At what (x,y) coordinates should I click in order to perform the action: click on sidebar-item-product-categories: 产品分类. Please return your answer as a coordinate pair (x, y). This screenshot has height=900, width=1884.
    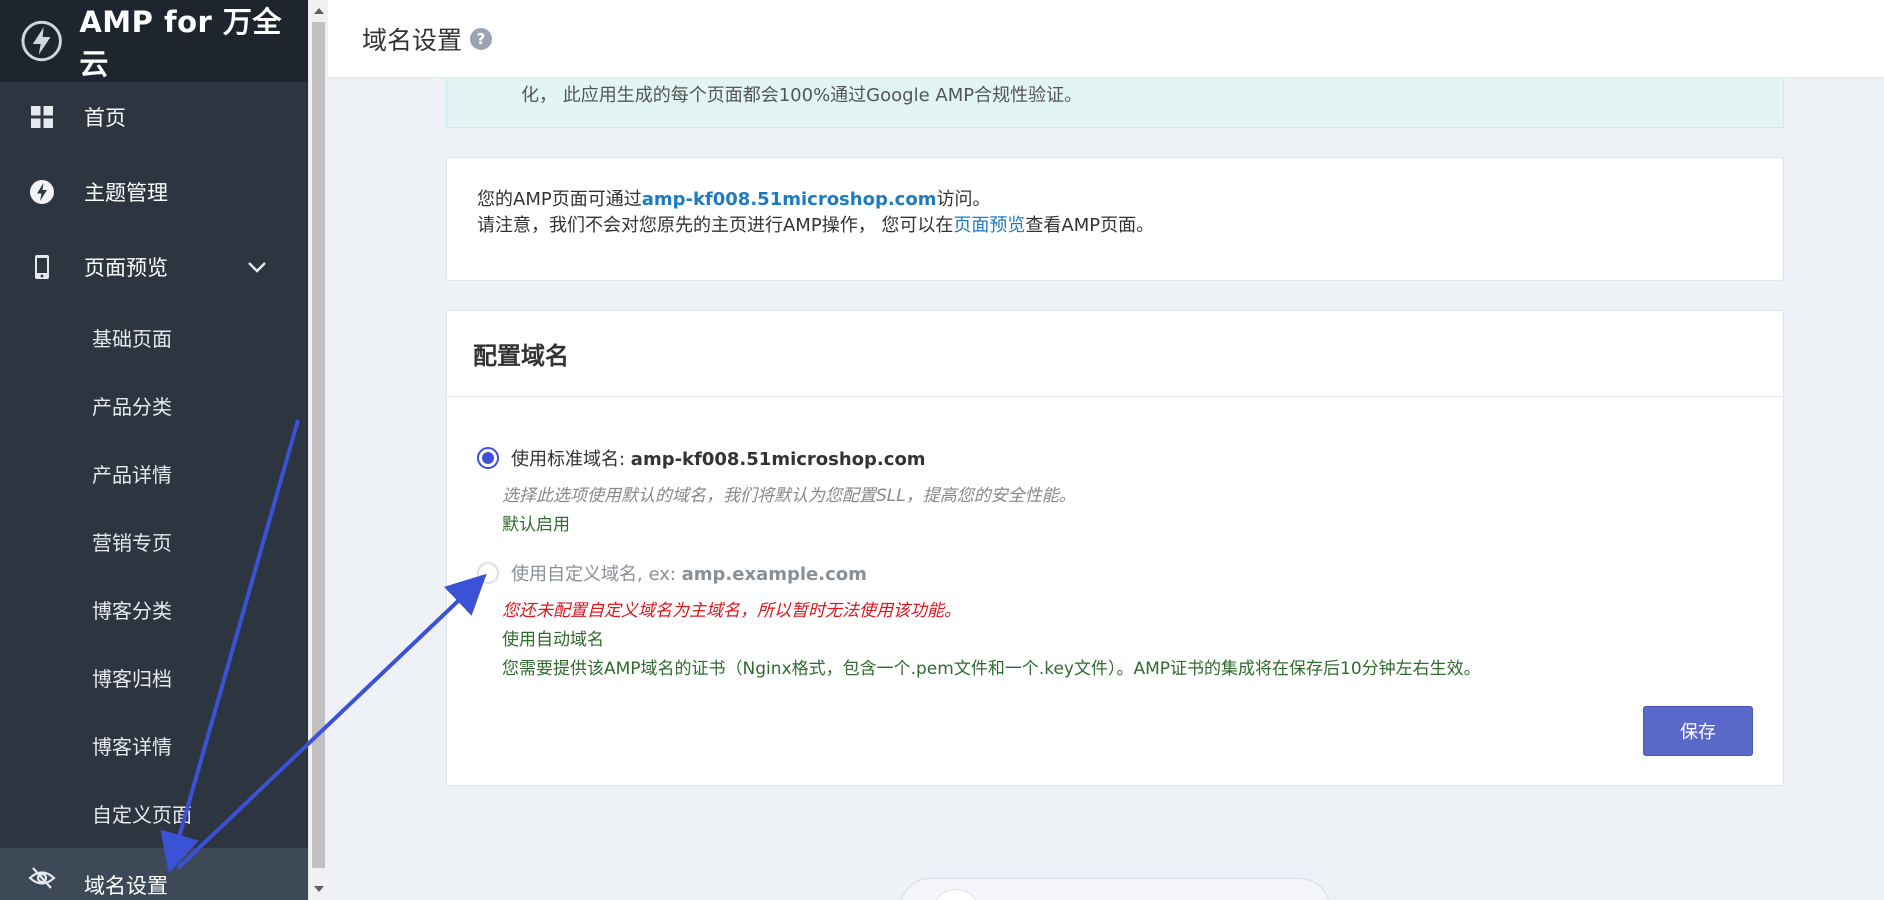
    Looking at the image, I should click on (154, 405).